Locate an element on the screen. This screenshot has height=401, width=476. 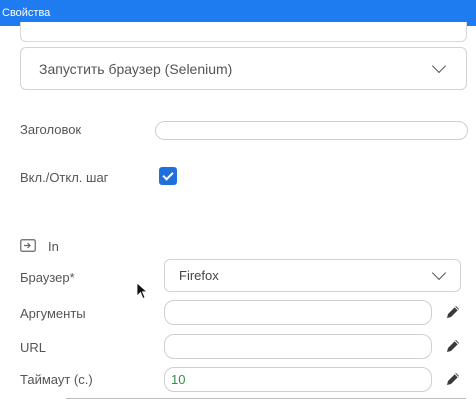
mouse-cursor-icon is located at coordinates (142, 291).